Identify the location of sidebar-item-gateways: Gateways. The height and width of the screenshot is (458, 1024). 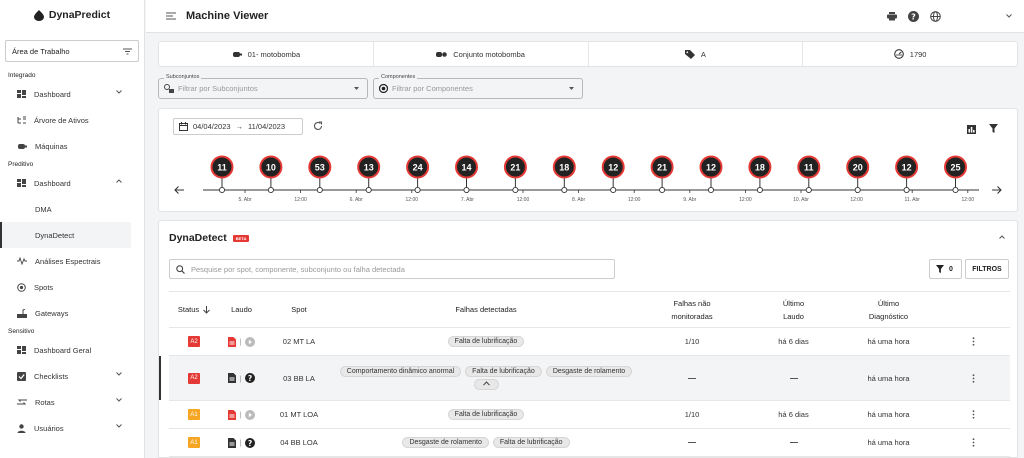
(72, 313).